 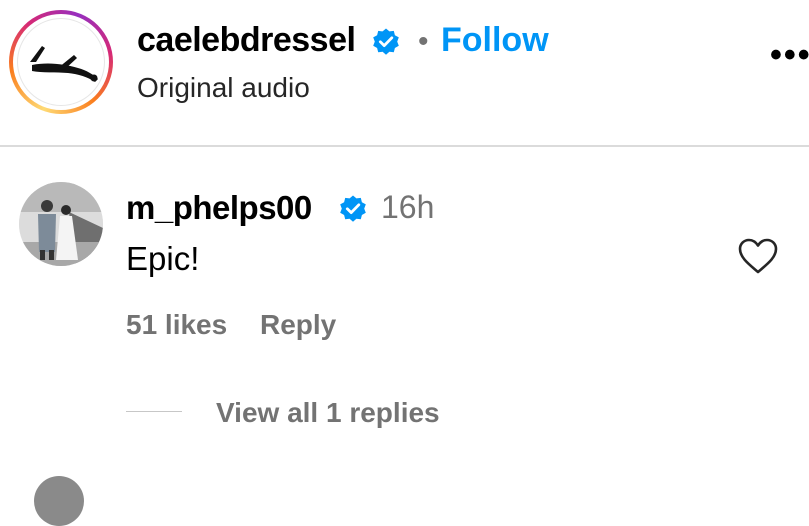 I want to click on comment-timestamp: 16h, so click(x=407, y=207).